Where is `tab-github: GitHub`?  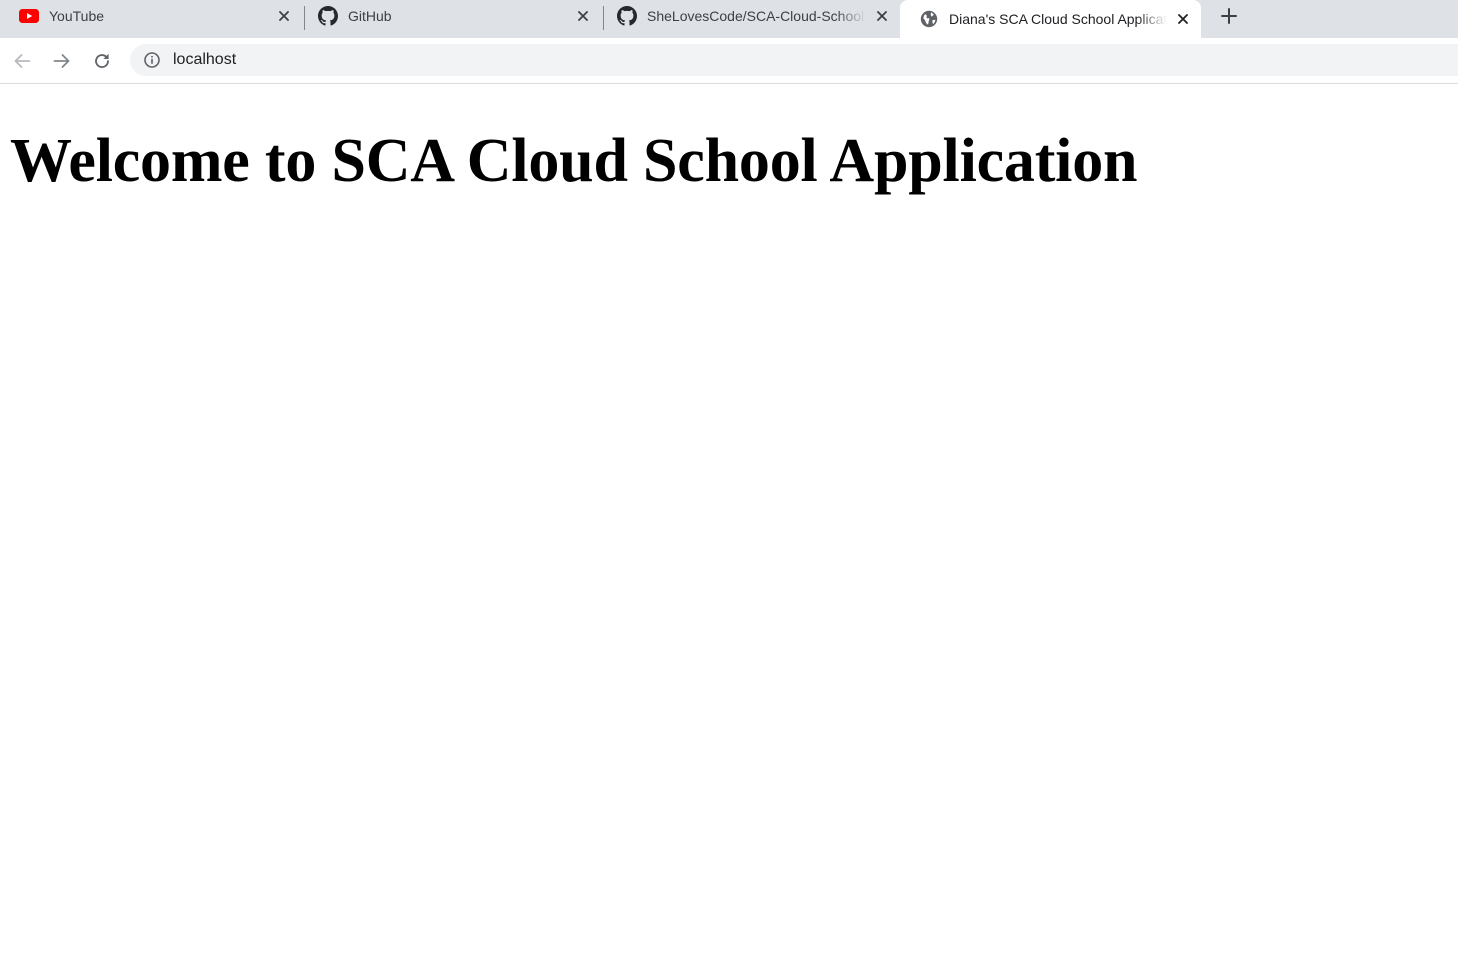
tab-github: GitHub is located at coordinates (450, 16).